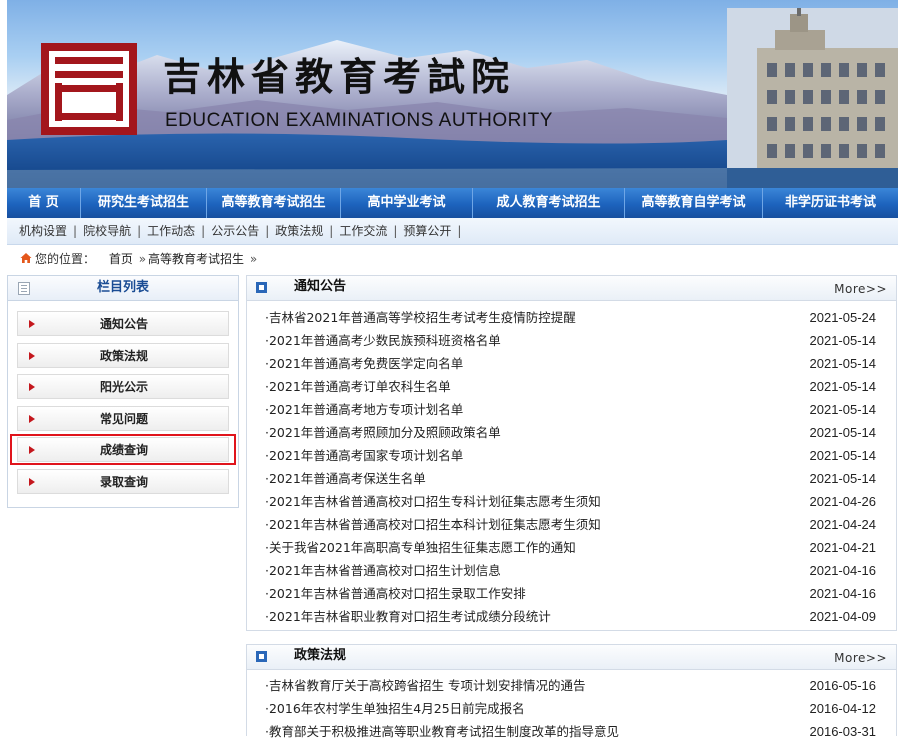  Describe the element at coordinates (570, 593) in the screenshot. I see `list-item: ·2021年吉林省普通高校对口招生录取工作安排 2021-04-16` at that location.